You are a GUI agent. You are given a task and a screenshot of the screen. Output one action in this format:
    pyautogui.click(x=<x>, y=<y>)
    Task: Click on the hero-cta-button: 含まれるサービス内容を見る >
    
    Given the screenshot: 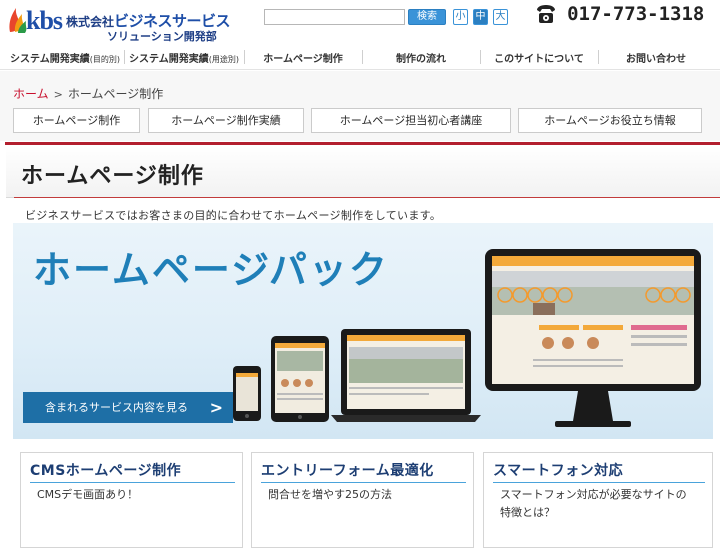 What is the action you would take?
    pyautogui.click(x=128, y=407)
    